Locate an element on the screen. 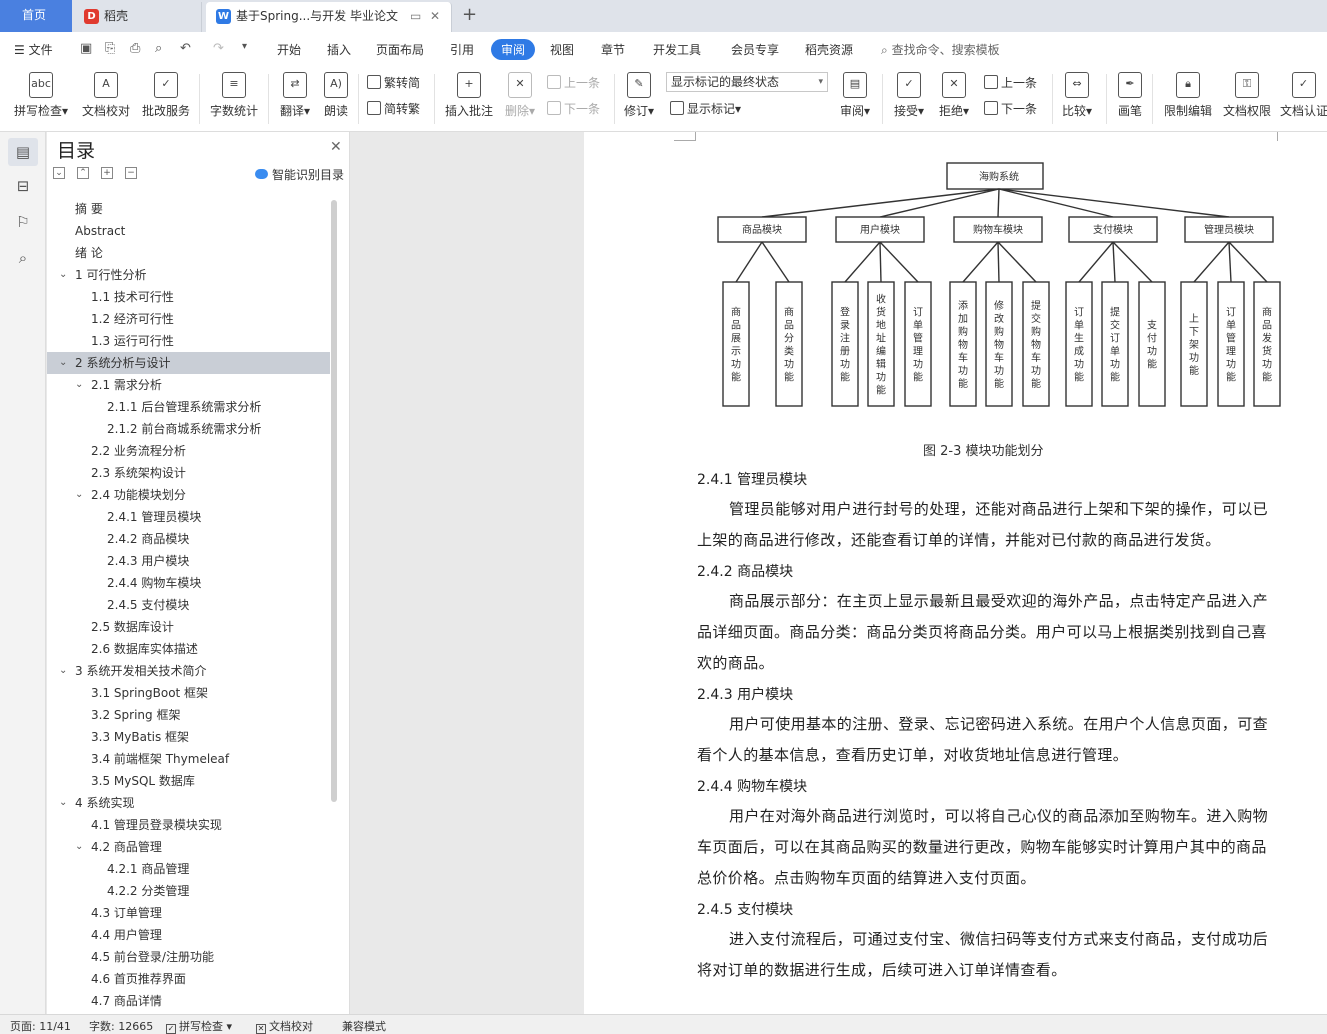  print-preview-icon: ⌕ is located at coordinates (158, 48).